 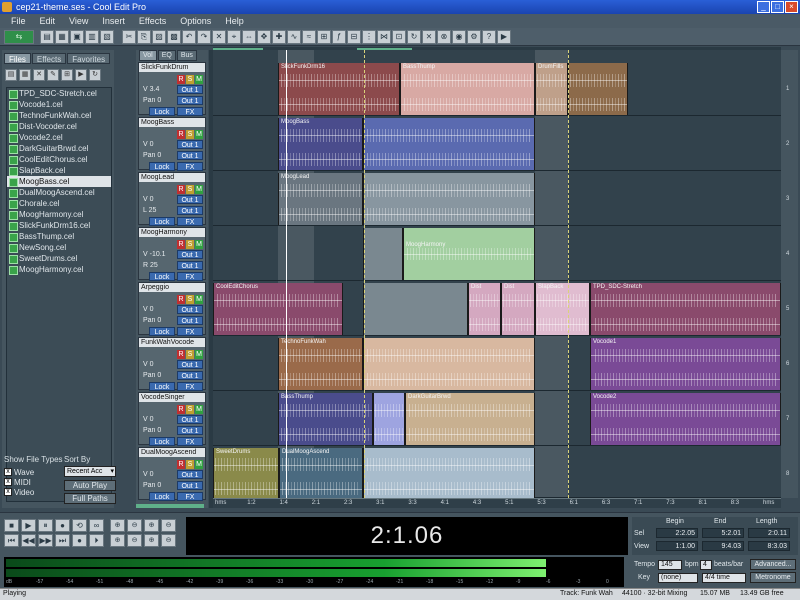 I want to click on file-list-item: MoogHarmony.cel, so click(x=59, y=269).